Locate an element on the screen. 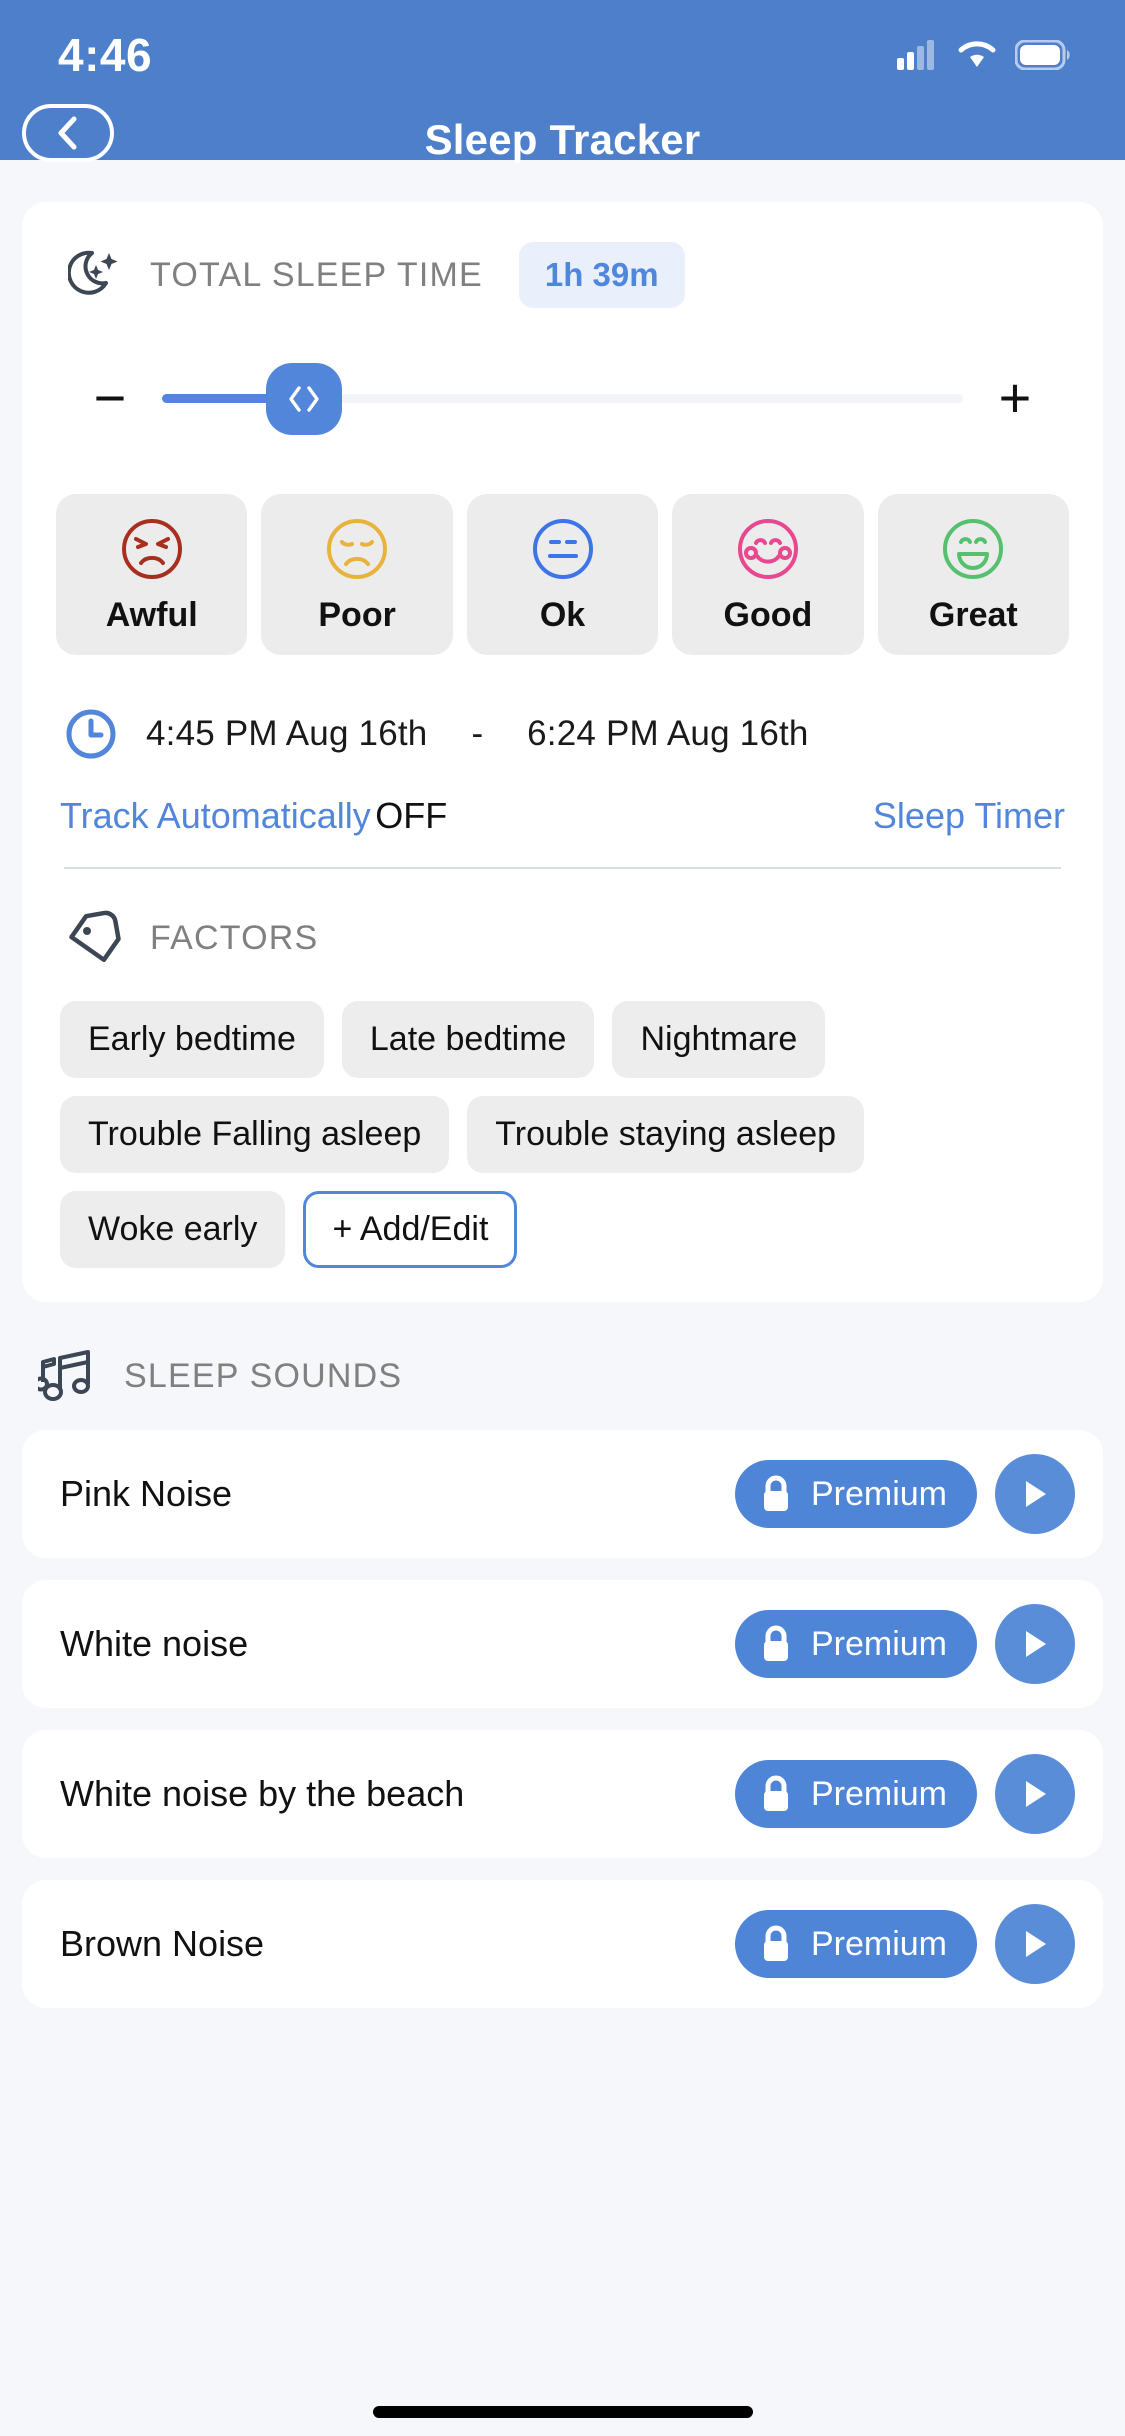  app-header: 4:46 Sleep Tracker is located at coordinates (562, 81).